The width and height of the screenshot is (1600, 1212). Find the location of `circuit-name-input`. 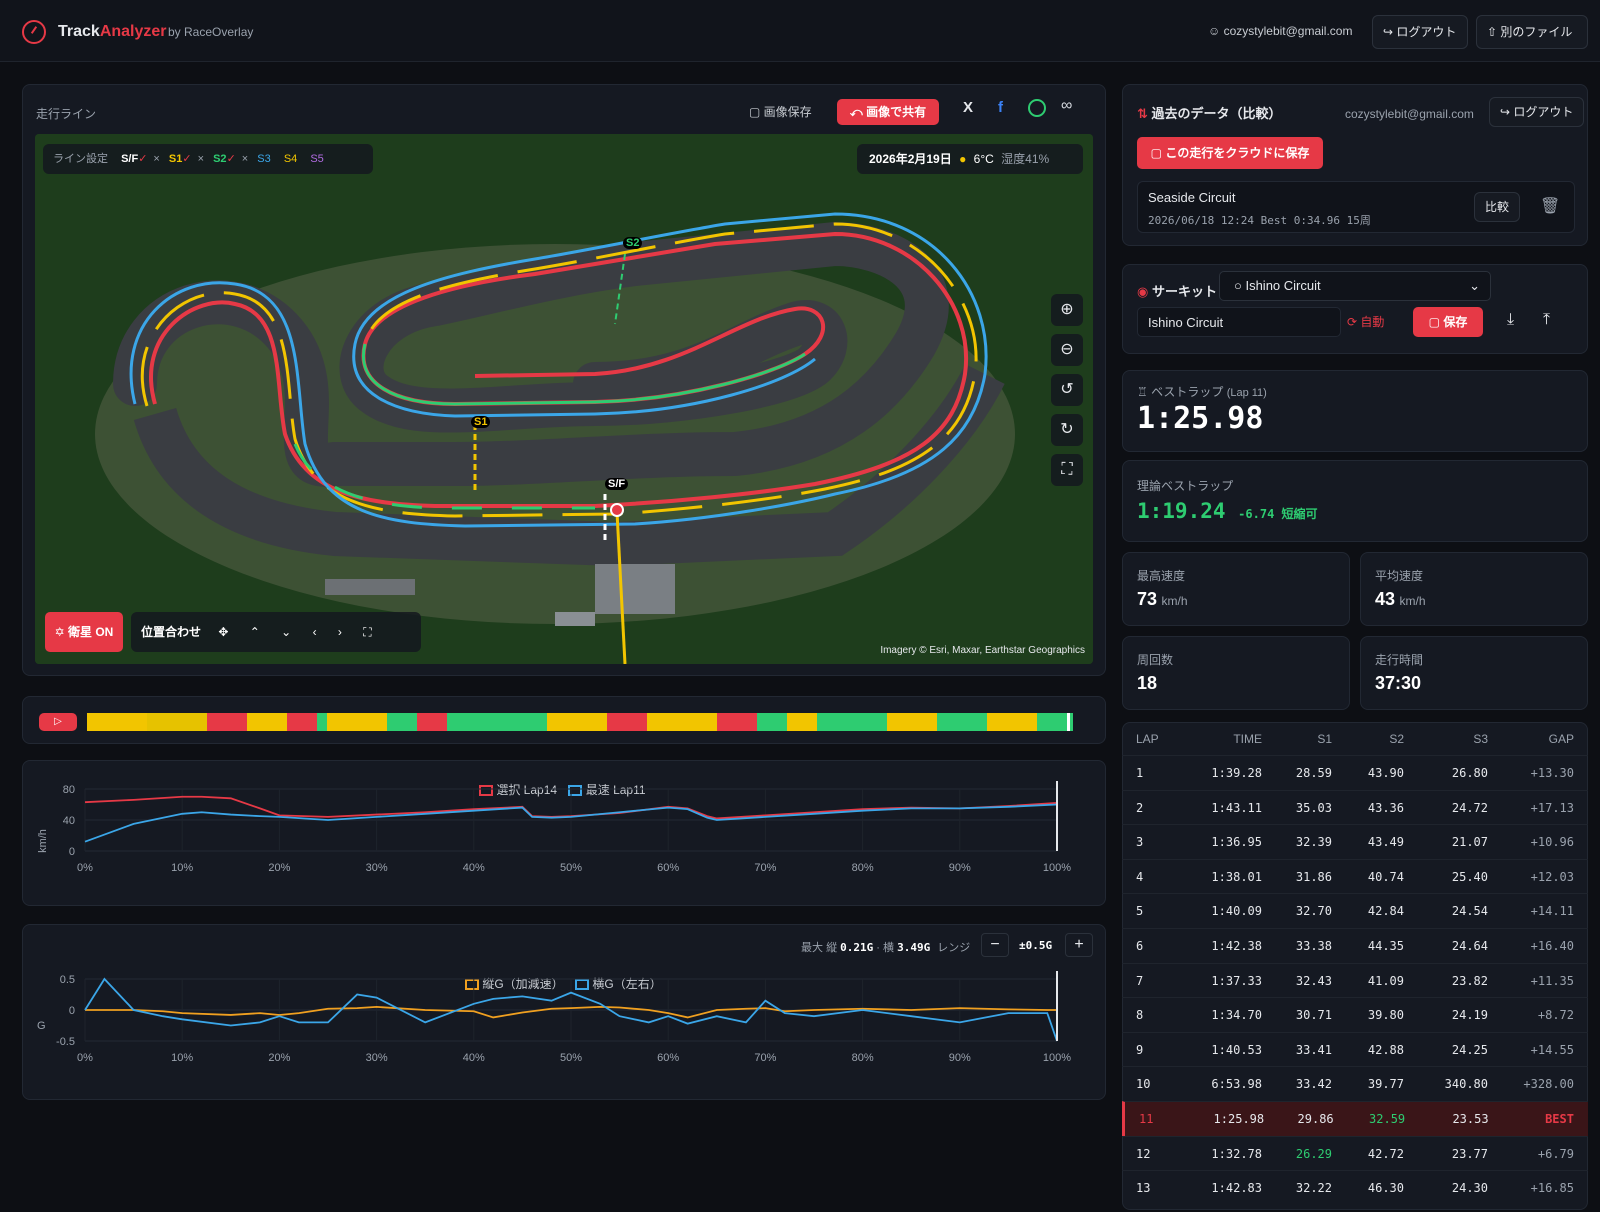

circuit-name-input is located at coordinates (1239, 322).